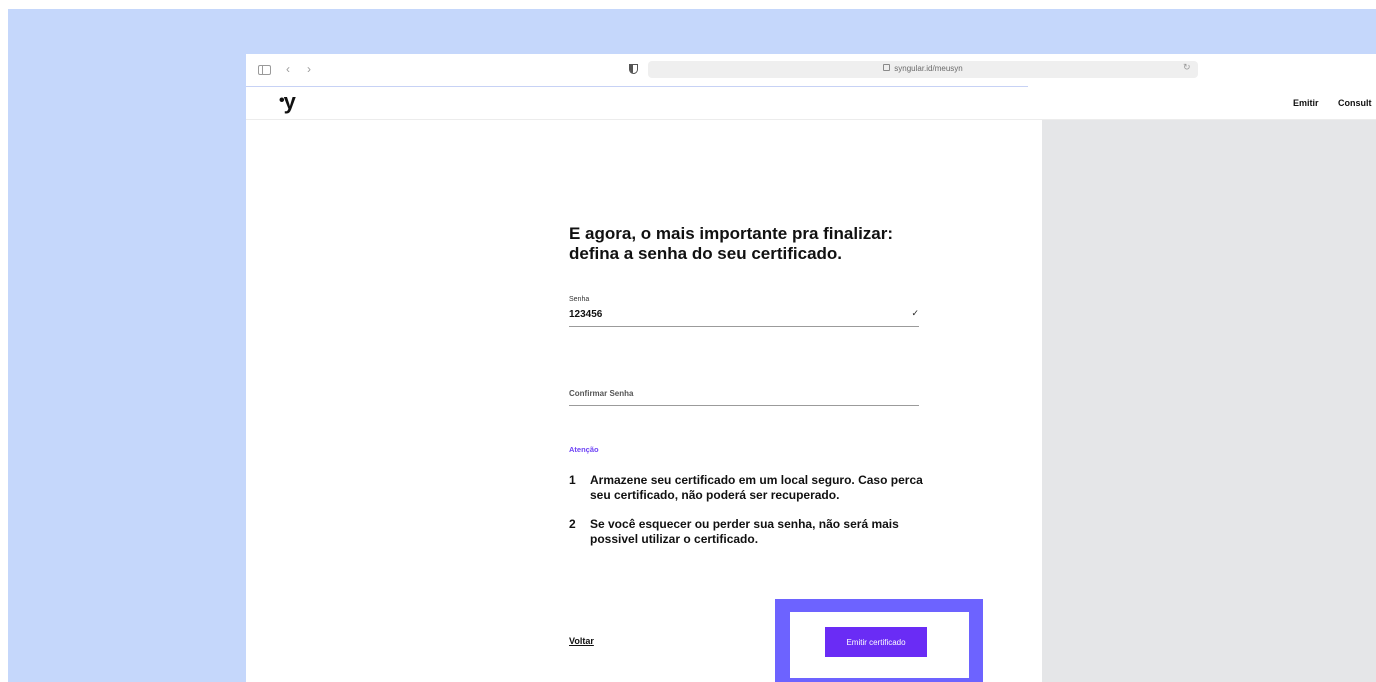  What do you see at coordinates (584, 449) in the screenshot?
I see `attention-label: Atenção` at bounding box center [584, 449].